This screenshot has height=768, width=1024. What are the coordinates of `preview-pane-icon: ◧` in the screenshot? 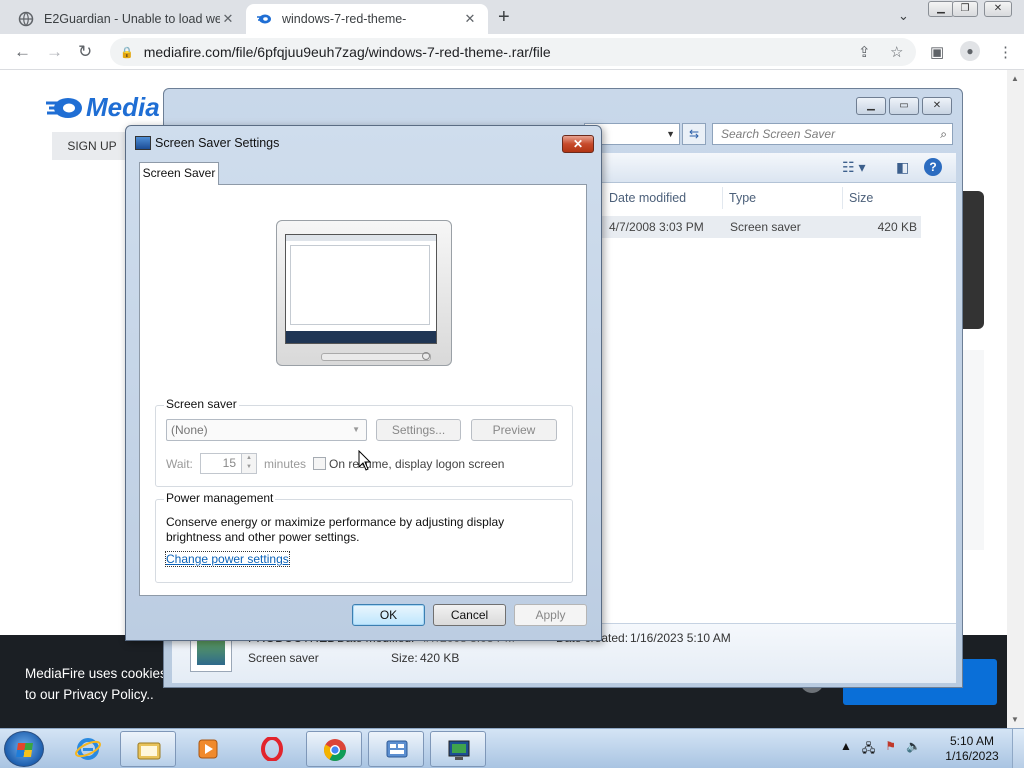 It's located at (902, 167).